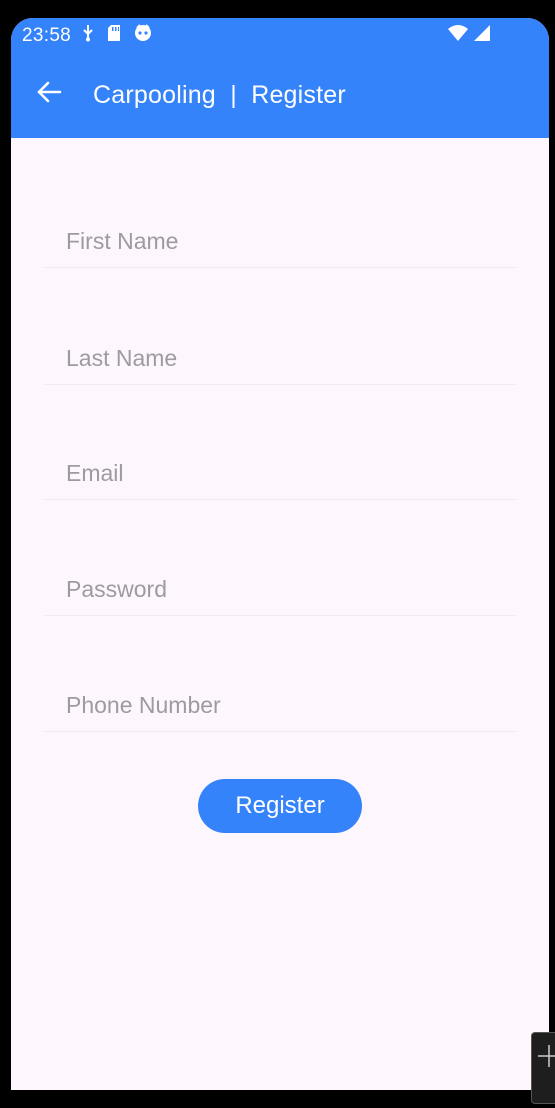 The height and width of the screenshot is (1108, 555). I want to click on back-button, so click(49, 94).